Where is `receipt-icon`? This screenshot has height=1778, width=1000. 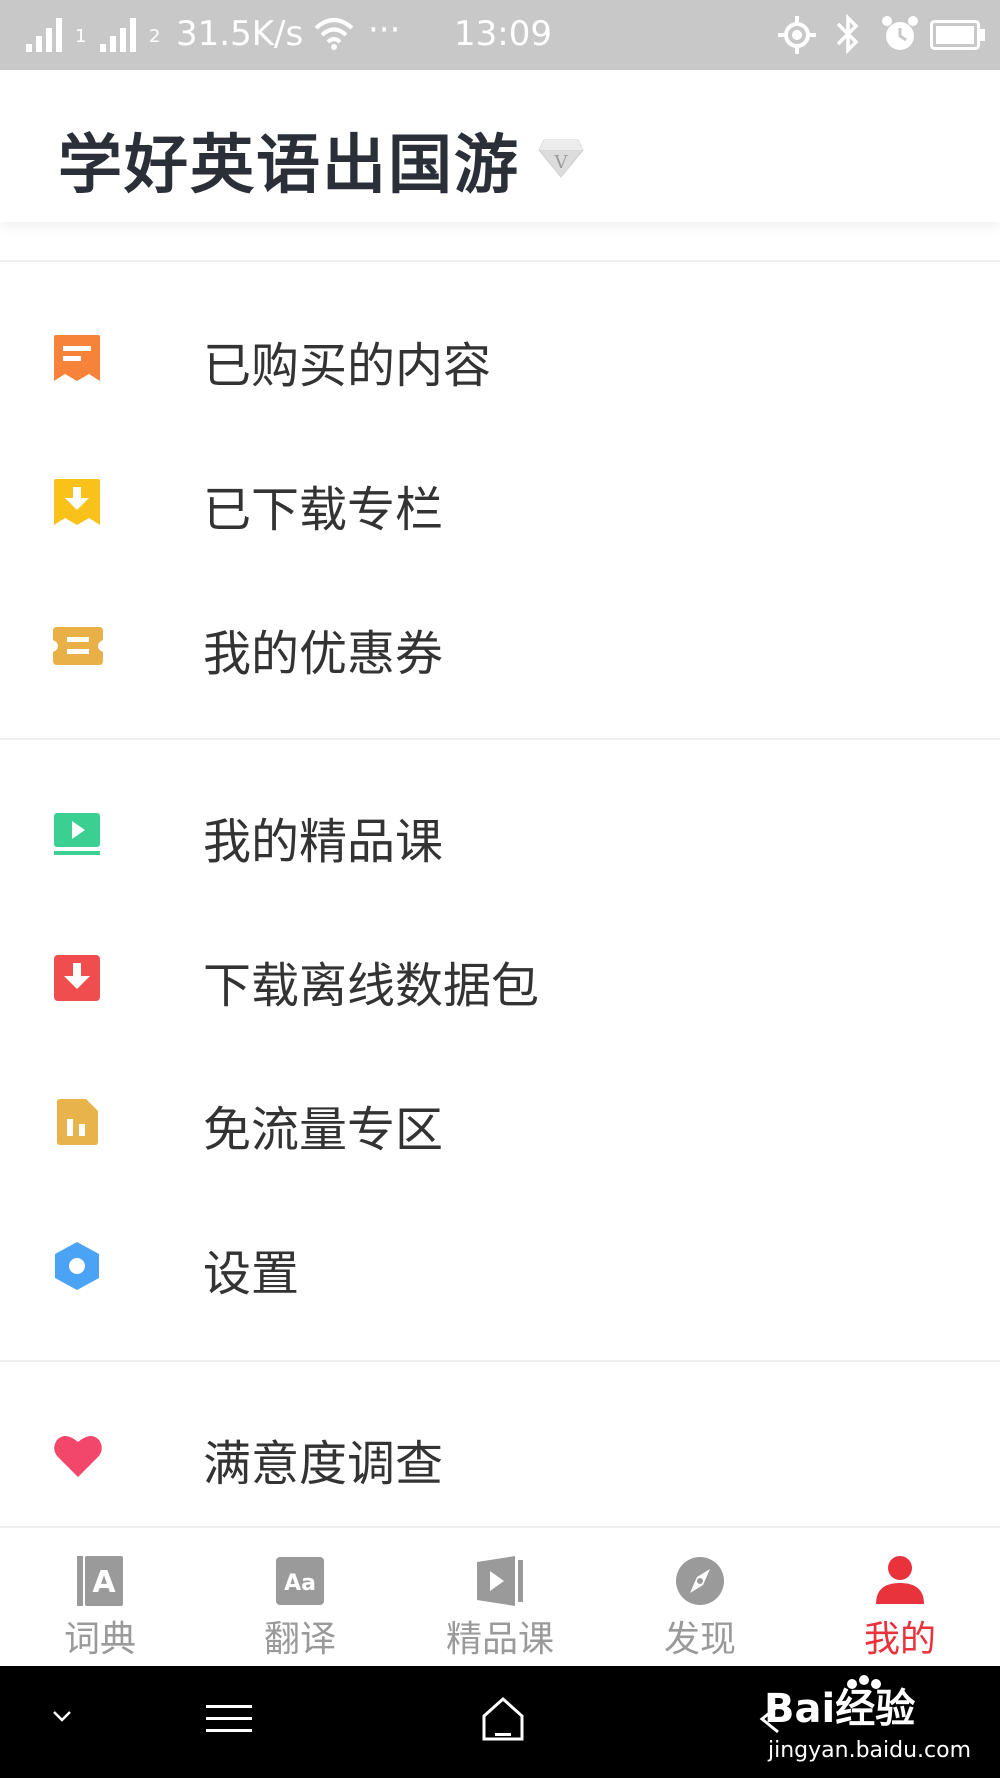 receipt-icon is located at coordinates (77, 358).